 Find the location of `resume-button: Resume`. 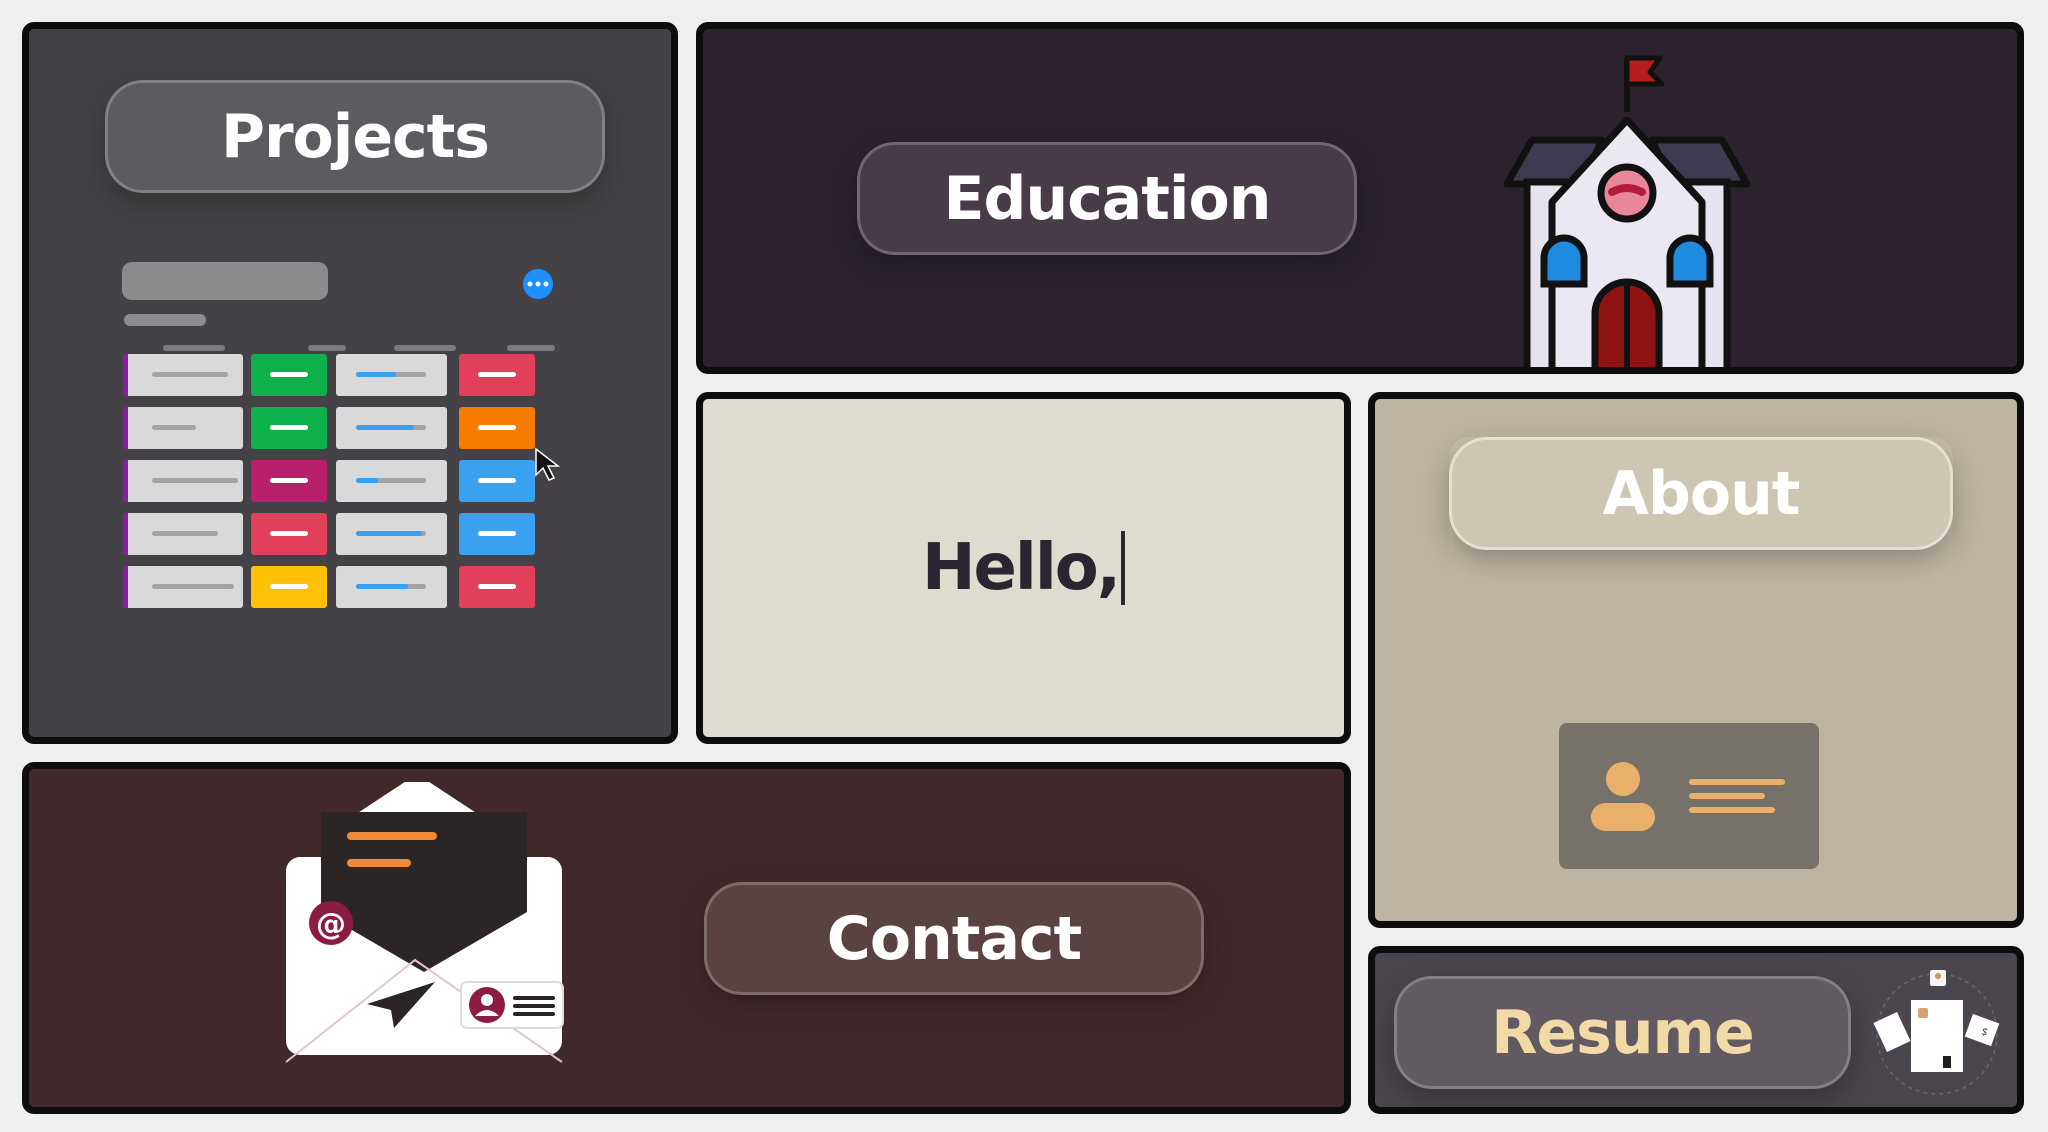

resume-button: Resume is located at coordinates (1622, 1032).